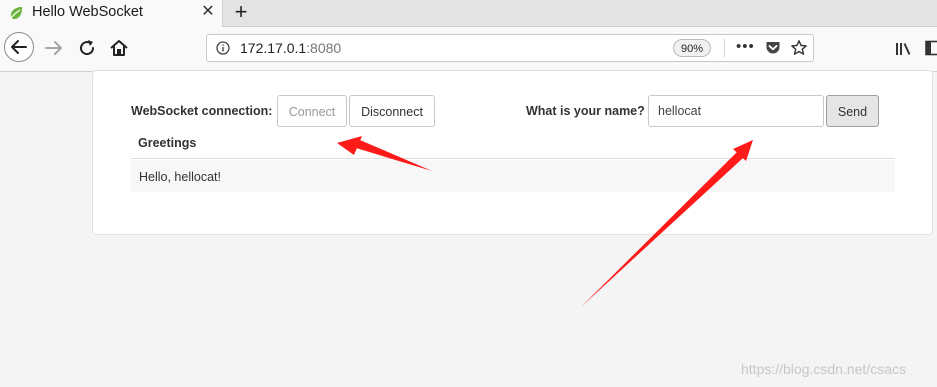  I want to click on back-icon, so click(19, 47).